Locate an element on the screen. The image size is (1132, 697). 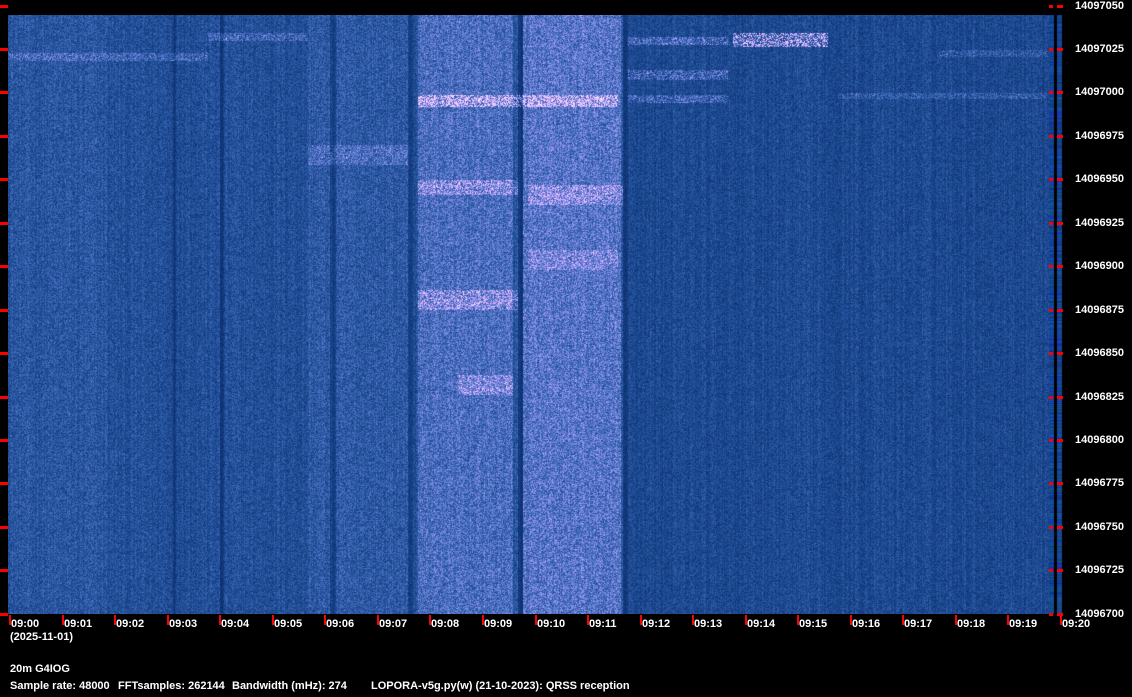
x-tick-label: 09:08 is located at coordinates (445, 624).